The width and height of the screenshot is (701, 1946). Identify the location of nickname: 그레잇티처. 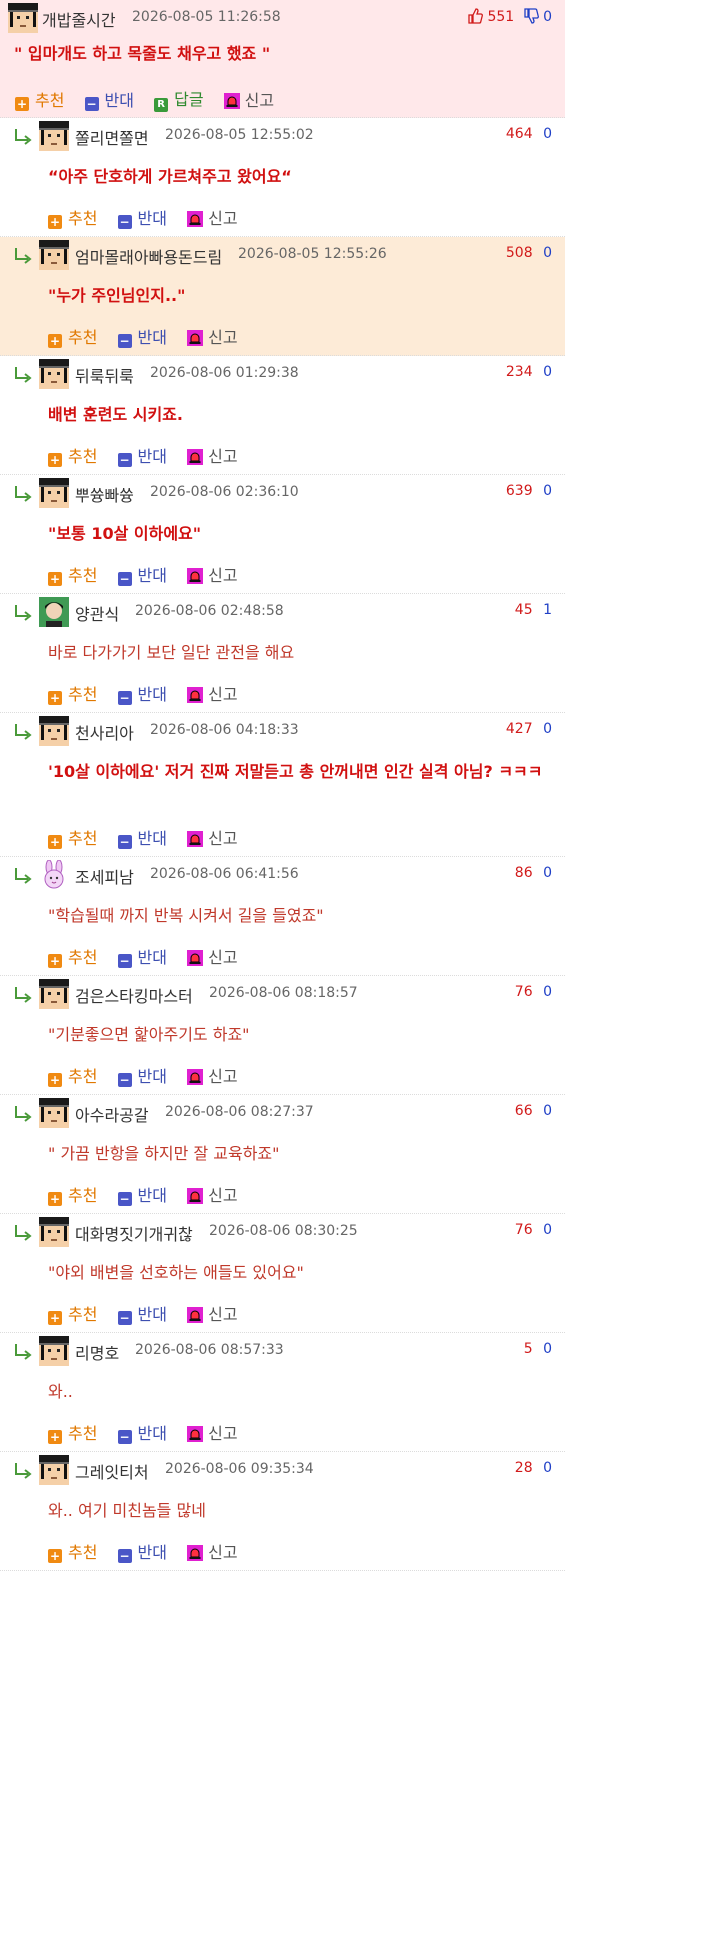
(112, 1471).